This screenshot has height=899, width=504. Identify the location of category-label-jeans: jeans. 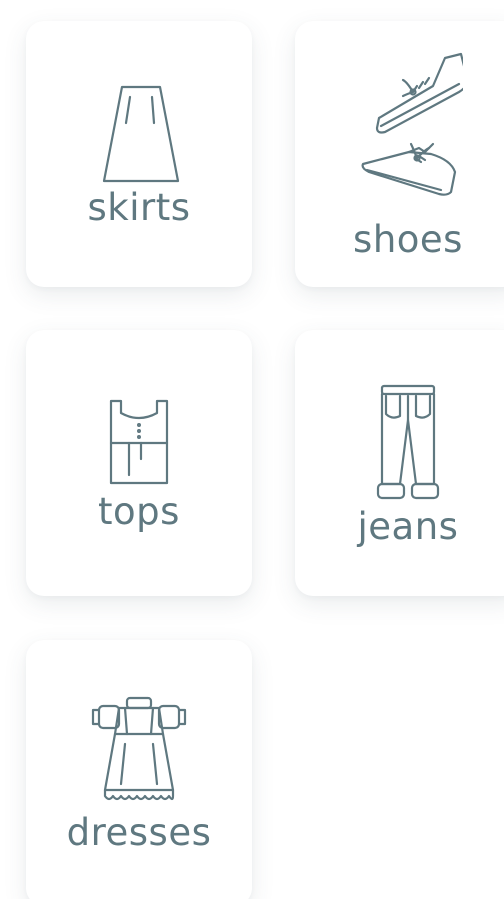
(408, 526).